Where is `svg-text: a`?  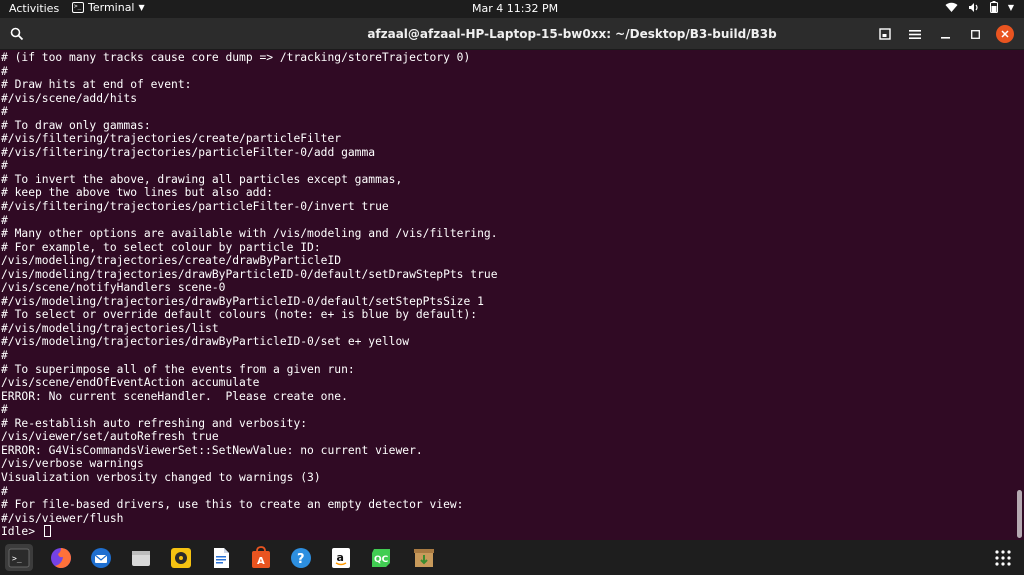
svg-text: a is located at coordinates (340, 557).